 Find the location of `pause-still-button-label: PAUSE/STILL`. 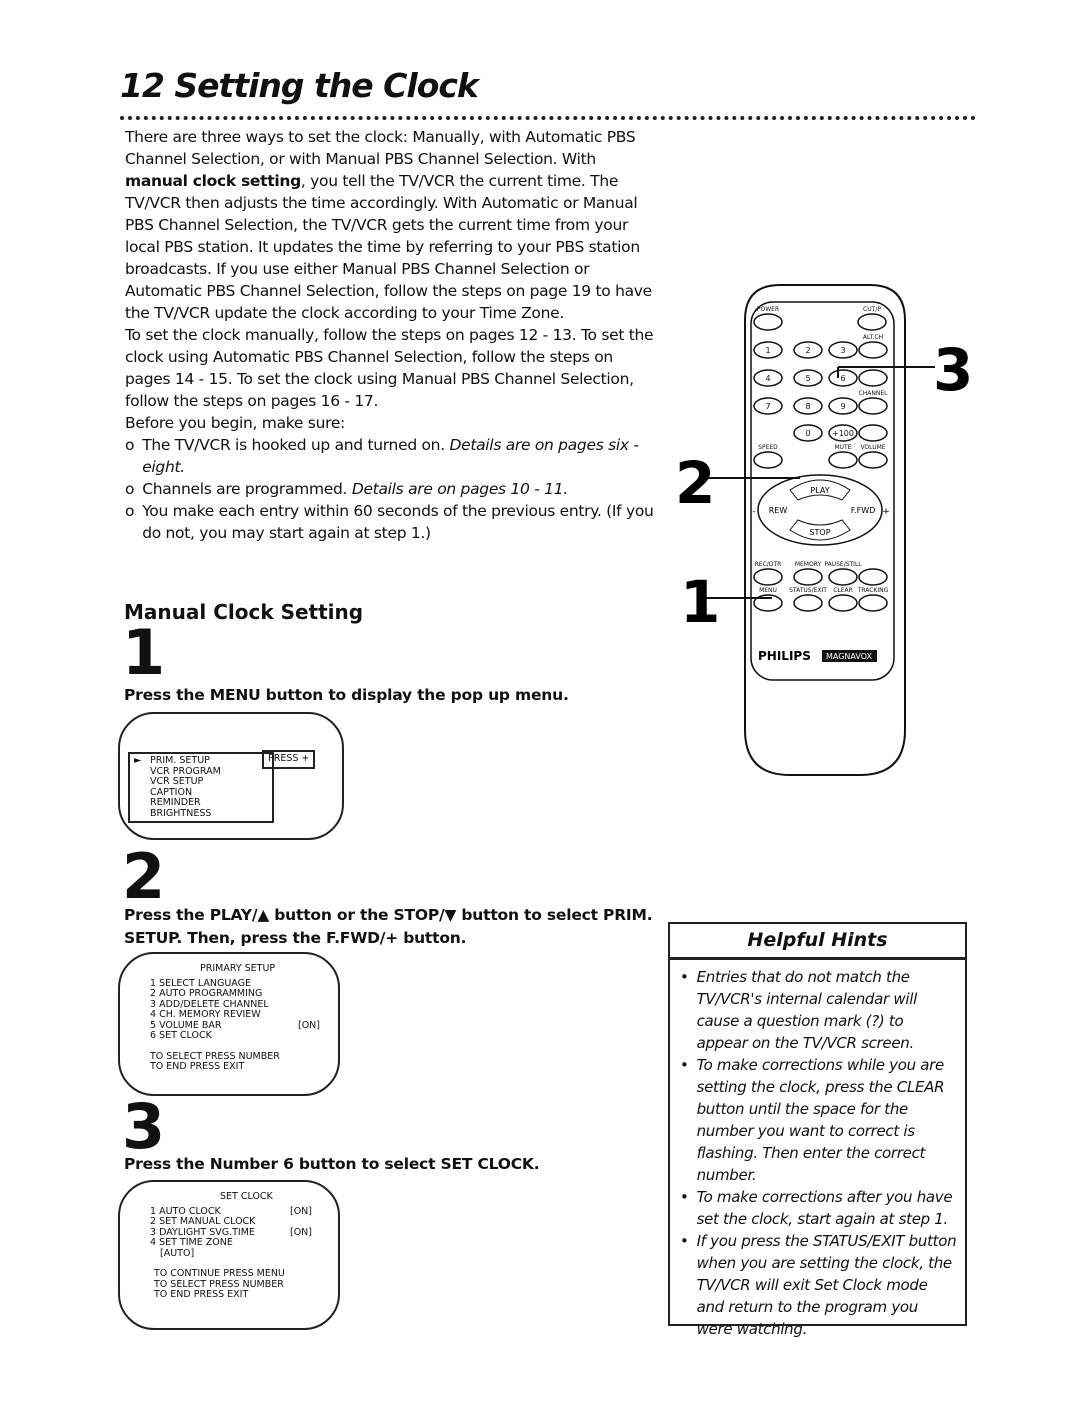

pause-still-button-label: PAUSE/STILL is located at coordinates (843, 564).